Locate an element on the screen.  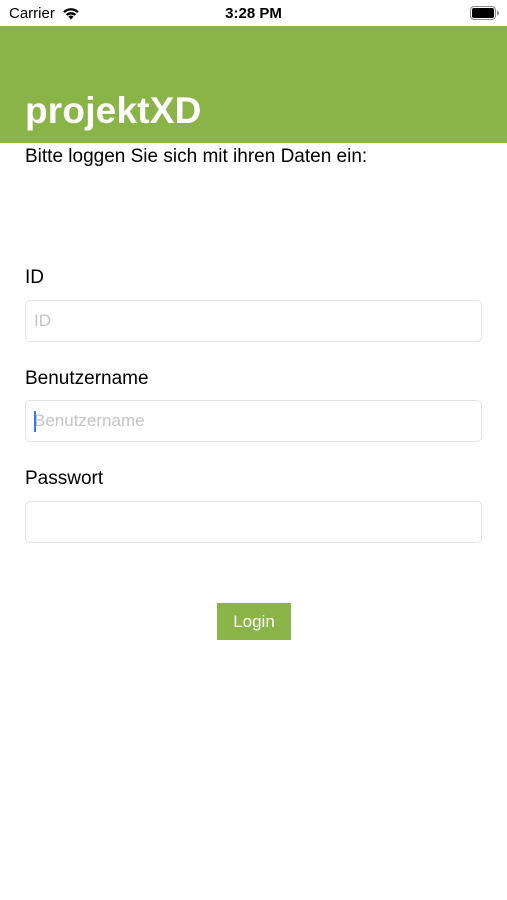
status-bar: Carrier 3:28 PM is located at coordinates (253, 13).